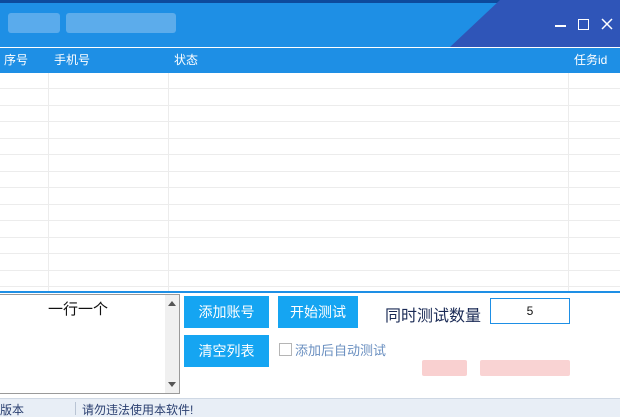 The width and height of the screenshot is (620, 417). Describe the element at coordinates (475, 23) in the screenshot. I see `title-bar-decoration` at that location.